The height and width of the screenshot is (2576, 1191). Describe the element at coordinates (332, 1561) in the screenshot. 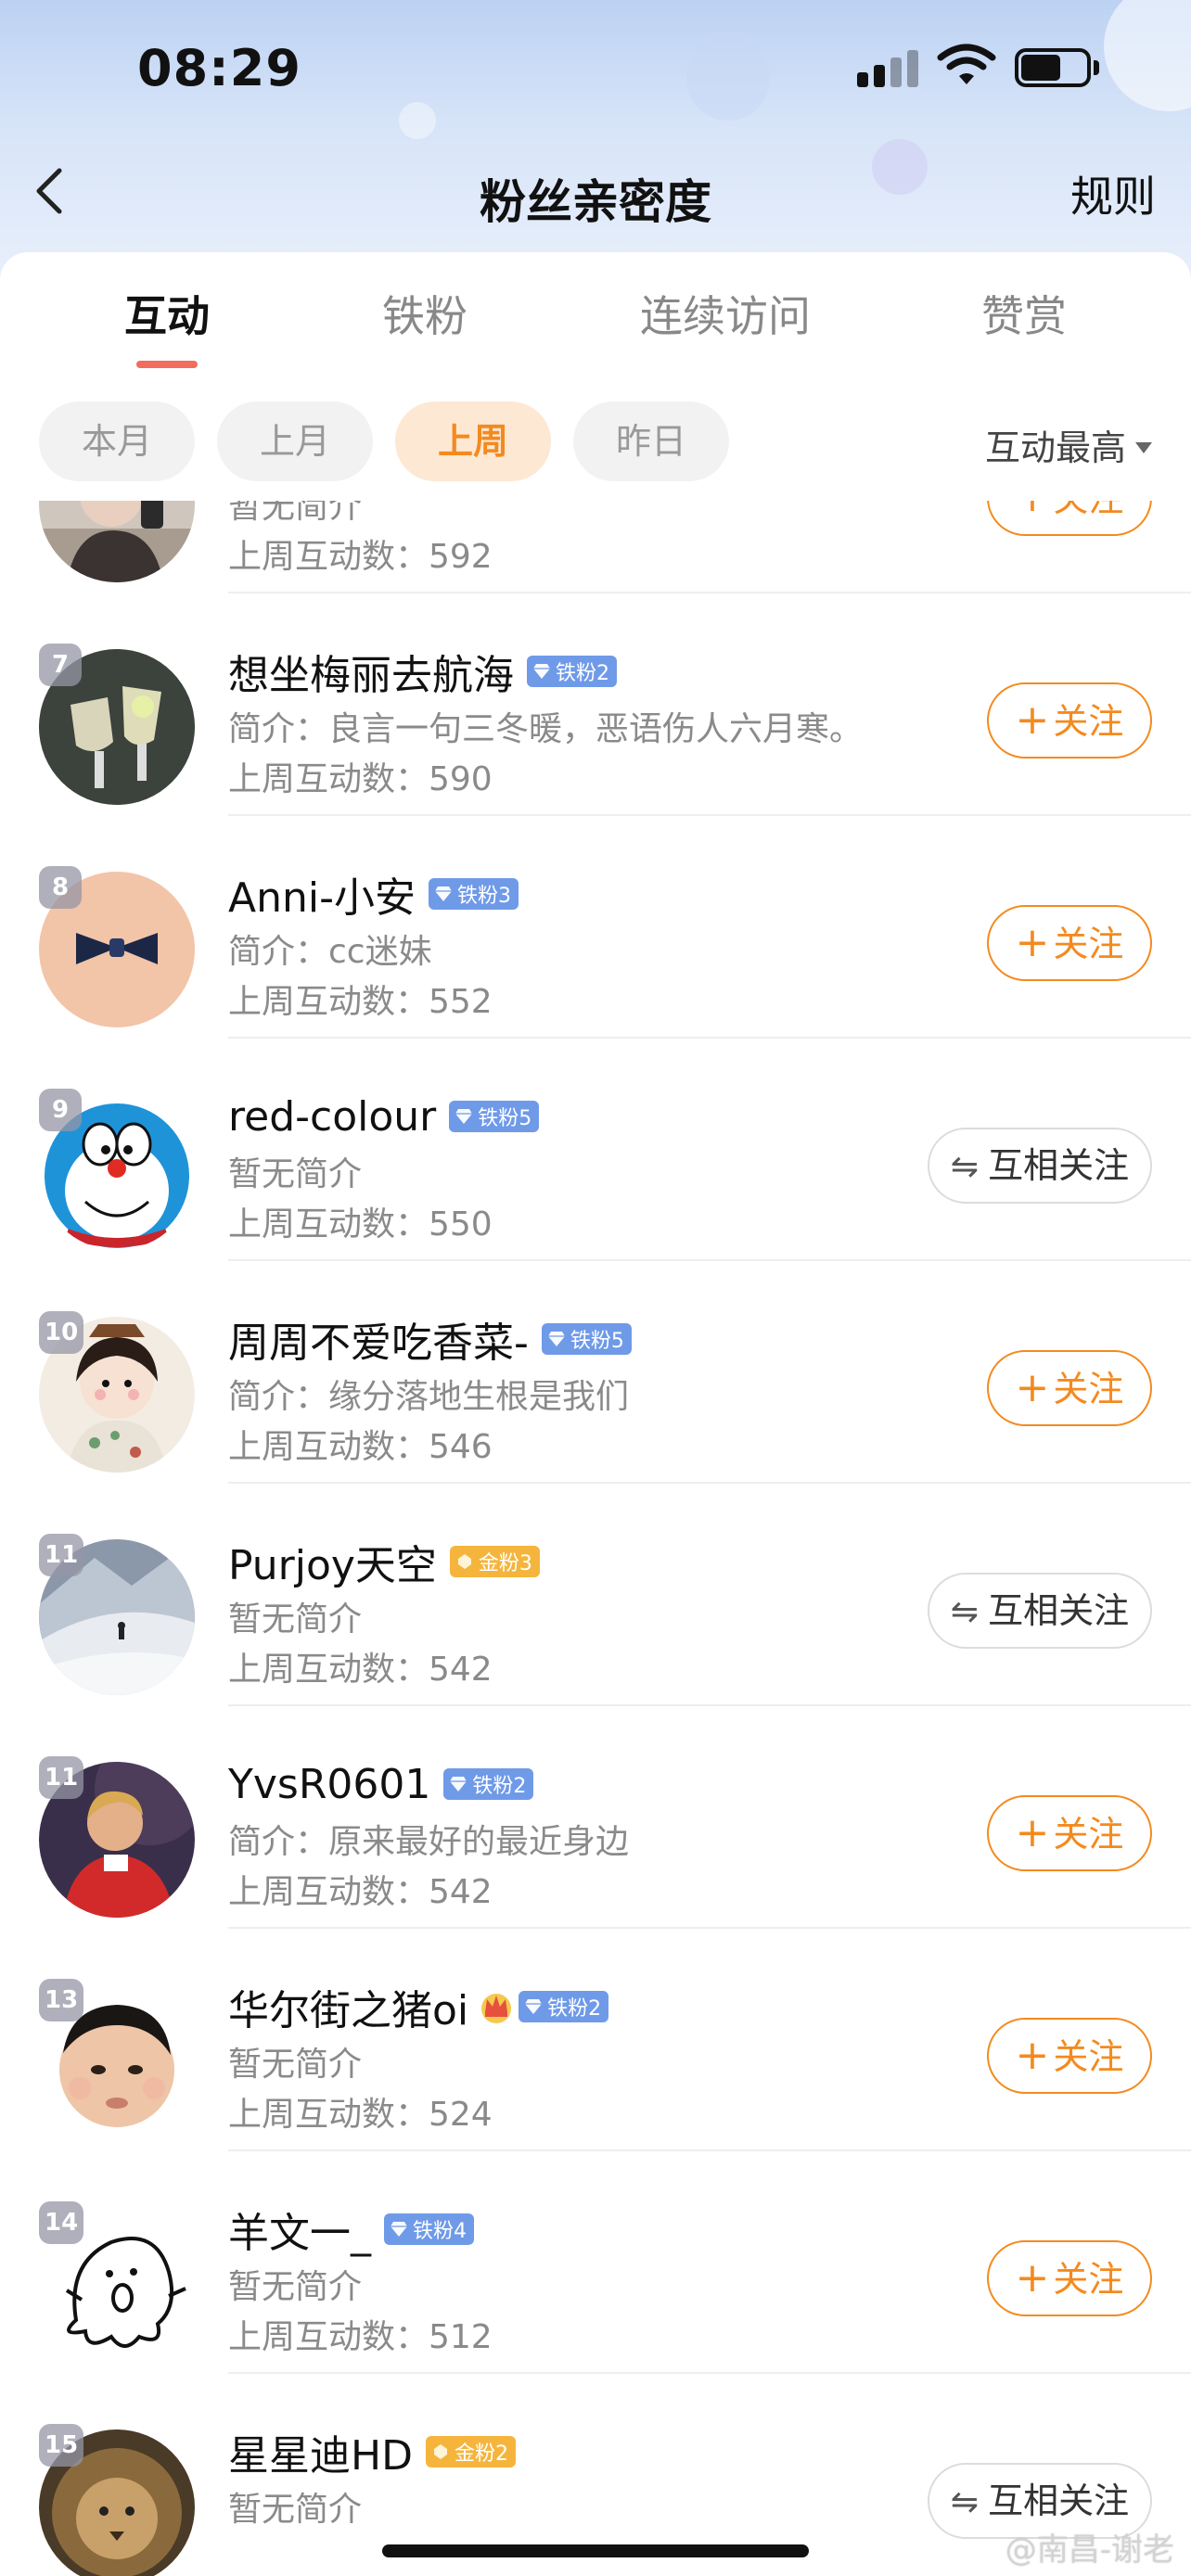

I see `username: Purjoy天空` at that location.